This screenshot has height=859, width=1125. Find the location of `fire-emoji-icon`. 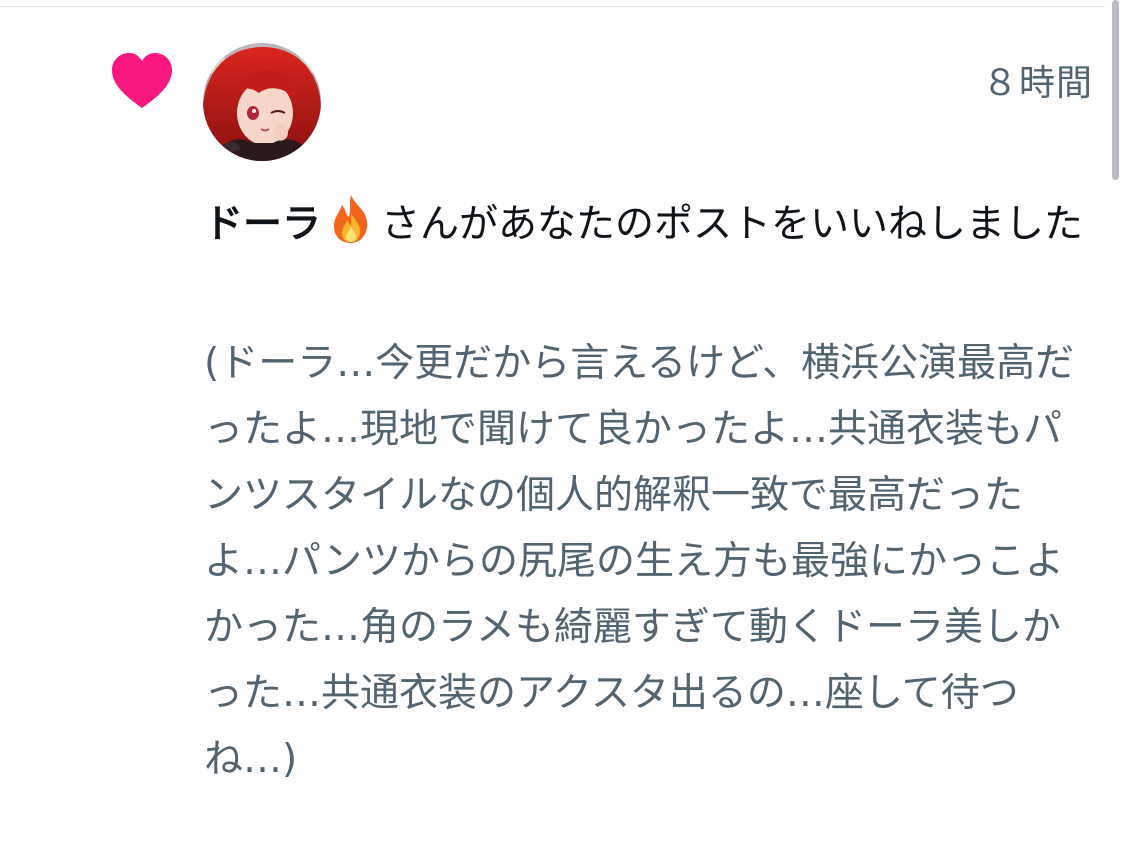

fire-emoji-icon is located at coordinates (351, 219).